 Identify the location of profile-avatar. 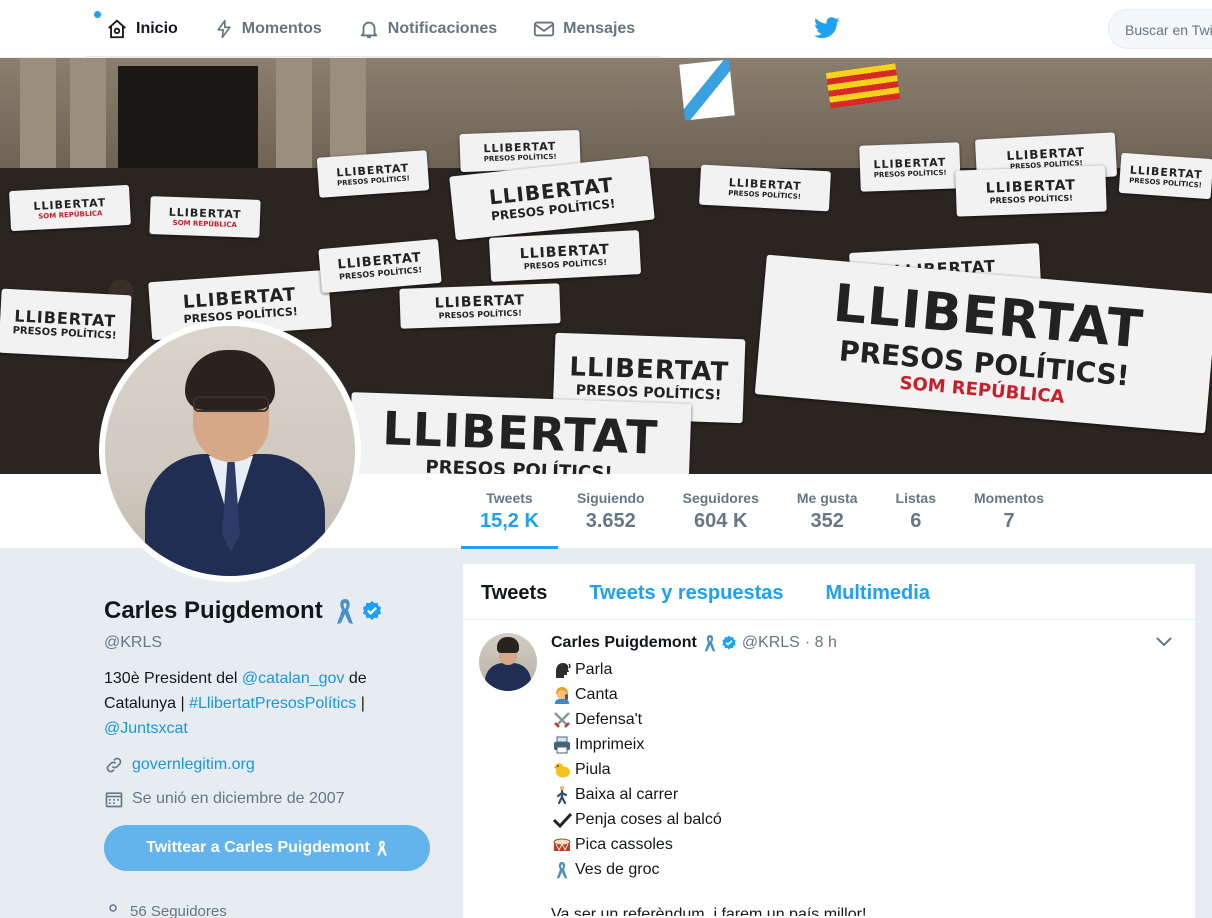
(230, 451).